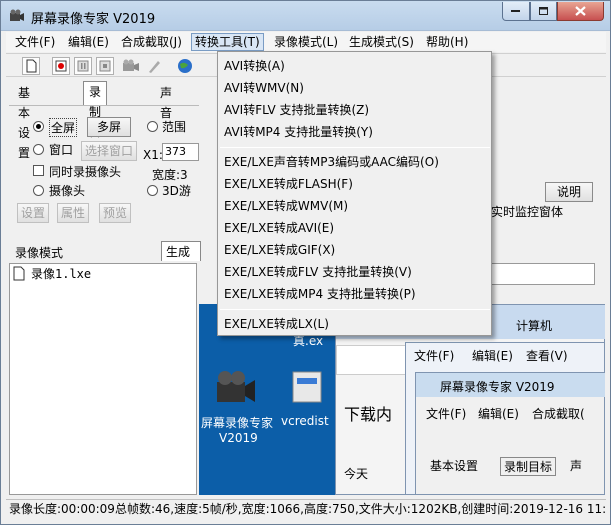 Image resolution: width=611 pixels, height=525 pixels. What do you see at coordinates (331, 162) in the screenshot?
I see `menu-lxe-to-mp3: EXE/LXE声音转MP3编码或AAC编码(O)` at bounding box center [331, 162].